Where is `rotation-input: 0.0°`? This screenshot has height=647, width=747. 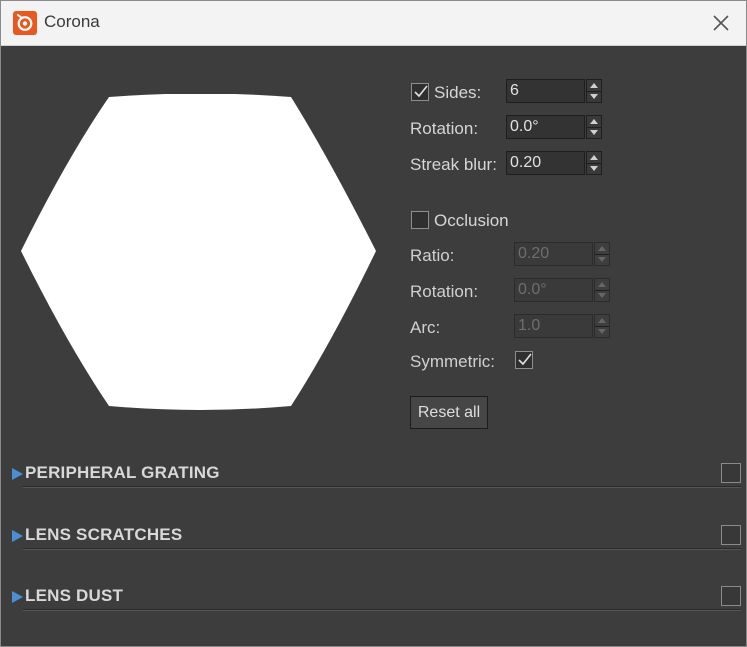 rotation-input: 0.0° is located at coordinates (545, 127).